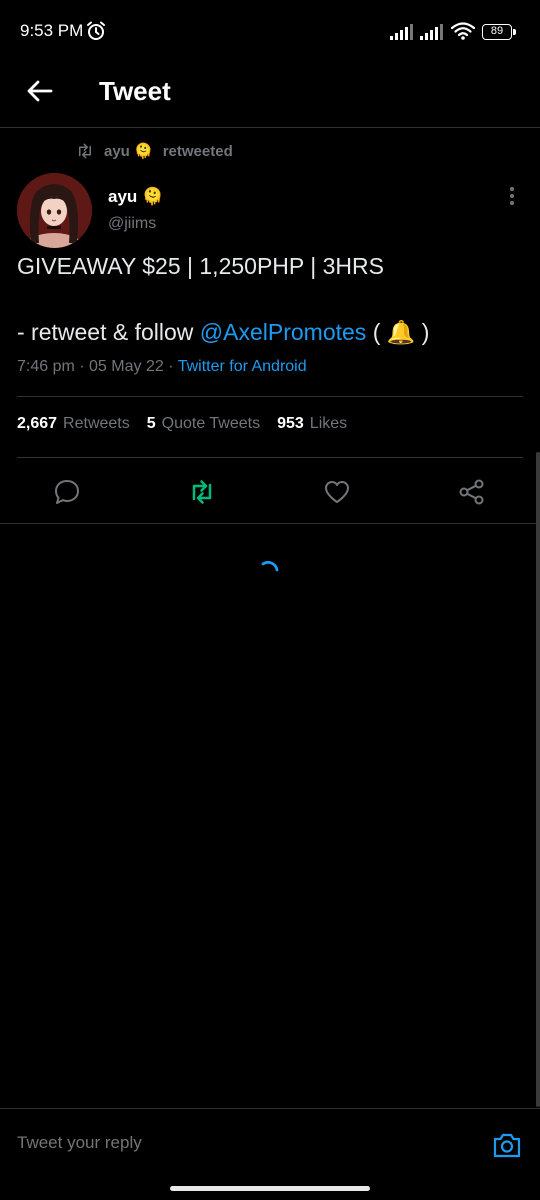  What do you see at coordinates (312, 424) in the screenshot?
I see `likes-stat: 953 Likes` at bounding box center [312, 424].